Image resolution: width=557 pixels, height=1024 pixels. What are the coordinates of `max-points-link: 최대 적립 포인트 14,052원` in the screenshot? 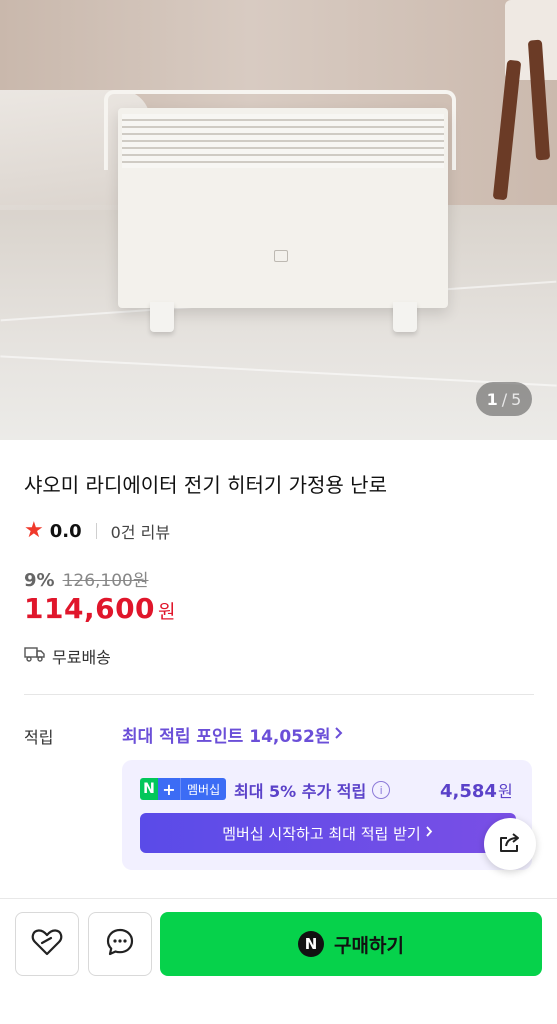 It's located at (233, 734).